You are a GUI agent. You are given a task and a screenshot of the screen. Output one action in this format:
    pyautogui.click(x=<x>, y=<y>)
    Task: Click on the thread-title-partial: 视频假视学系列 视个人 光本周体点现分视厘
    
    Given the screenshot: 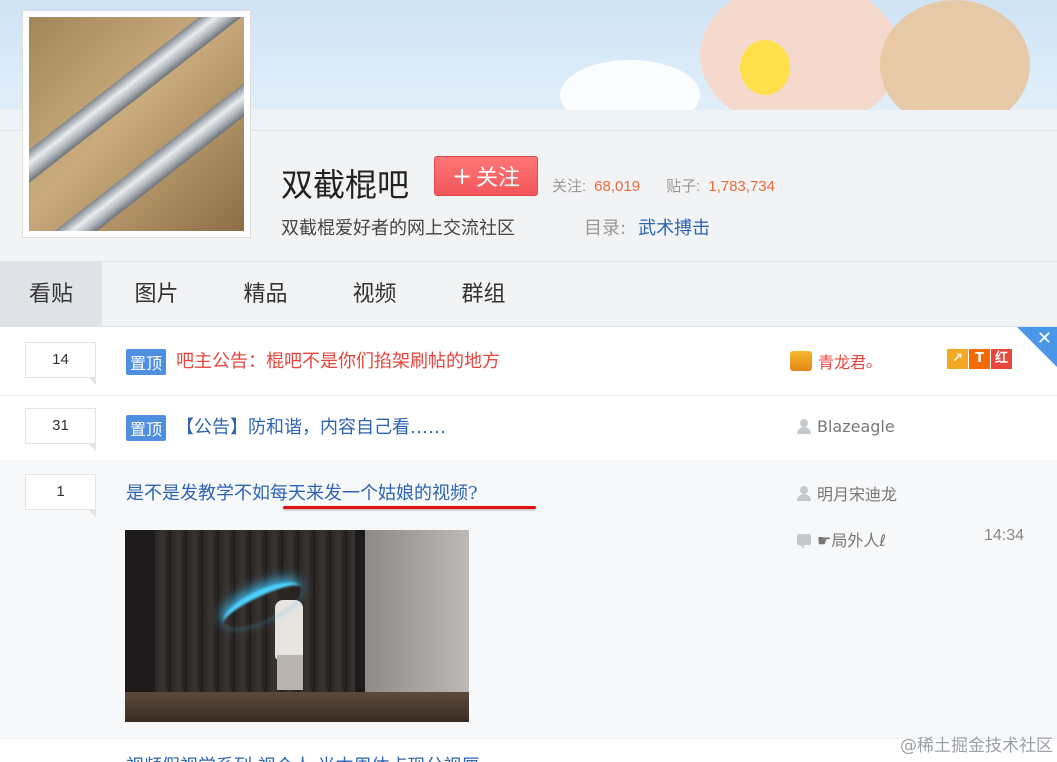 What is the action you would take?
    pyautogui.click(x=302, y=757)
    